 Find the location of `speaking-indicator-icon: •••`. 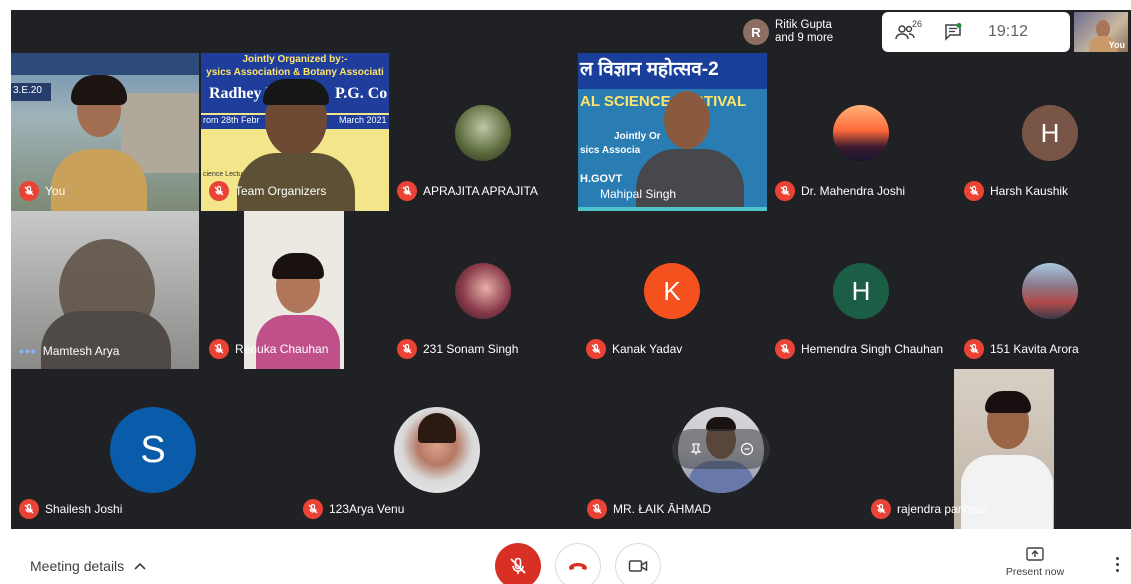

speaking-indicator-icon: ••• is located at coordinates (28, 351).